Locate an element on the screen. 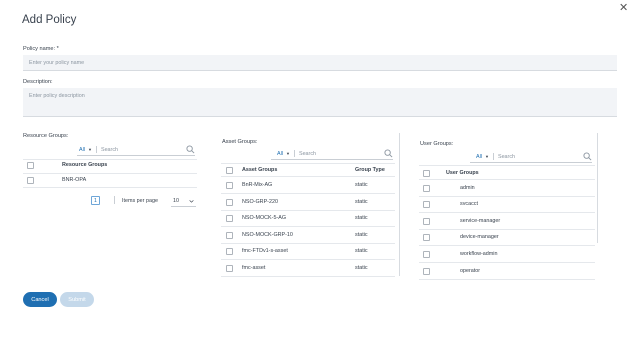 This screenshot has width=636, height=354. pagination-divider is located at coordinates (114, 200).